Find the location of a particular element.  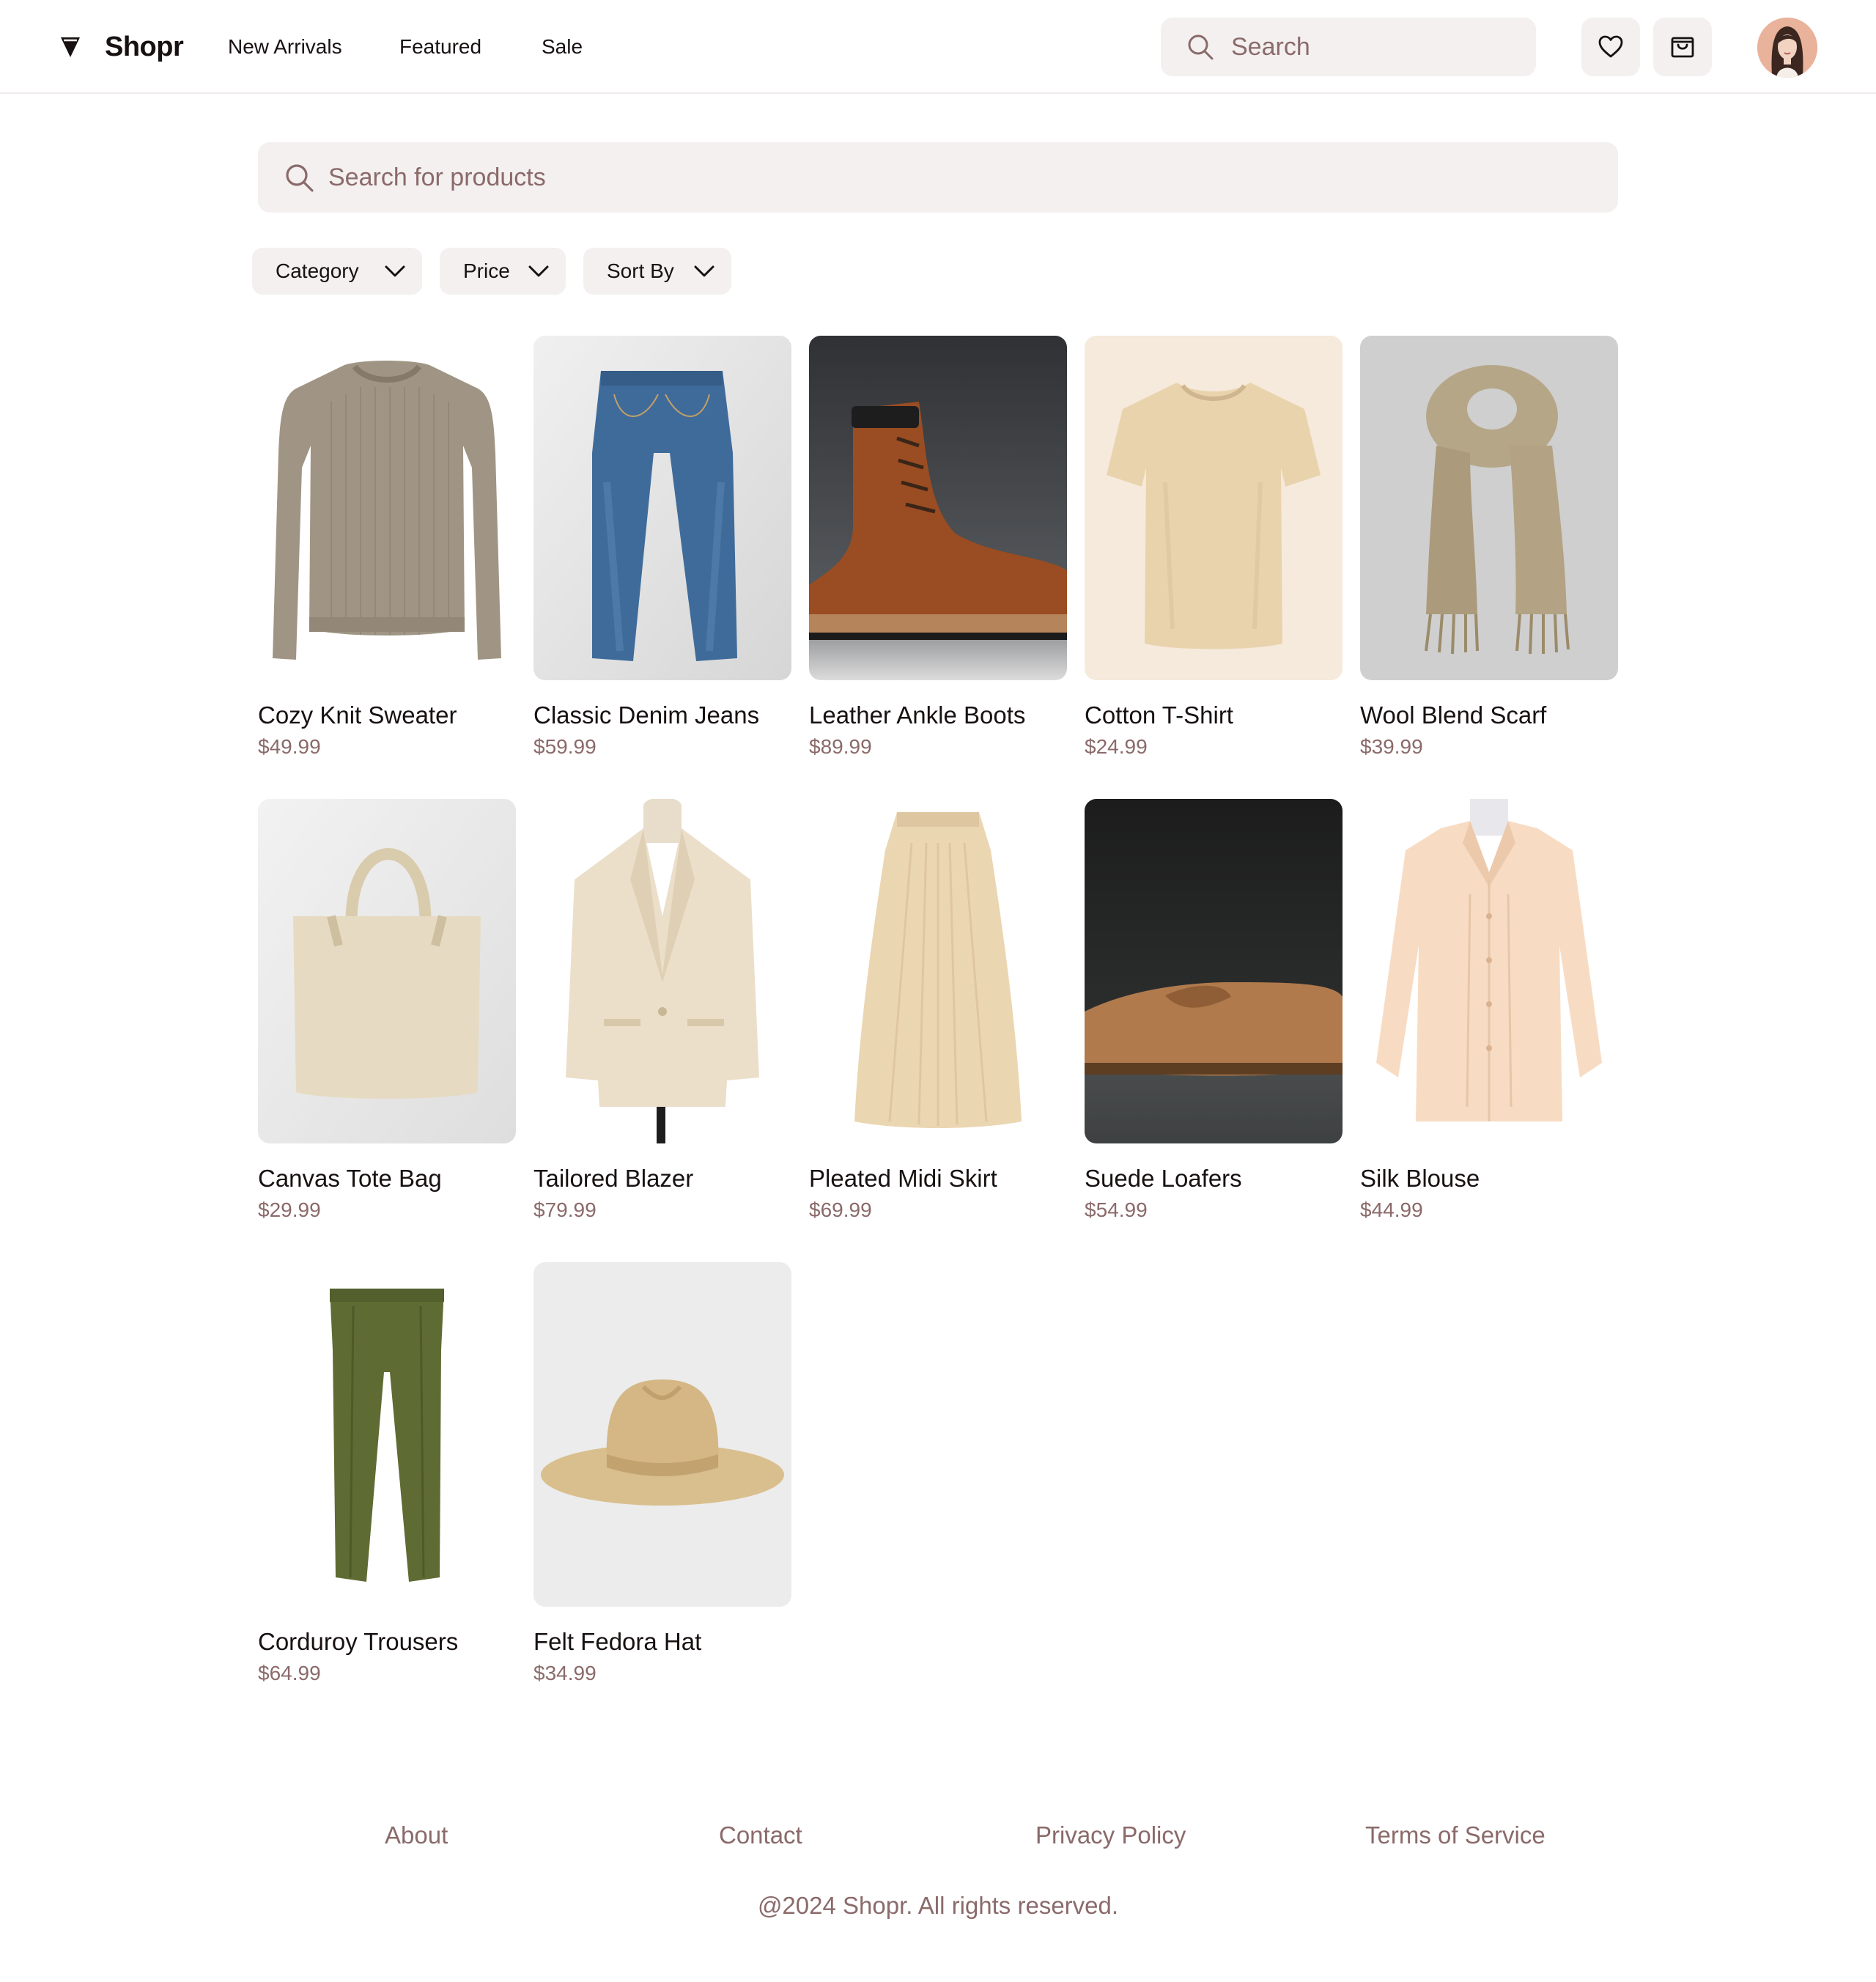

sort-by-filter: Sort By is located at coordinates (657, 272).